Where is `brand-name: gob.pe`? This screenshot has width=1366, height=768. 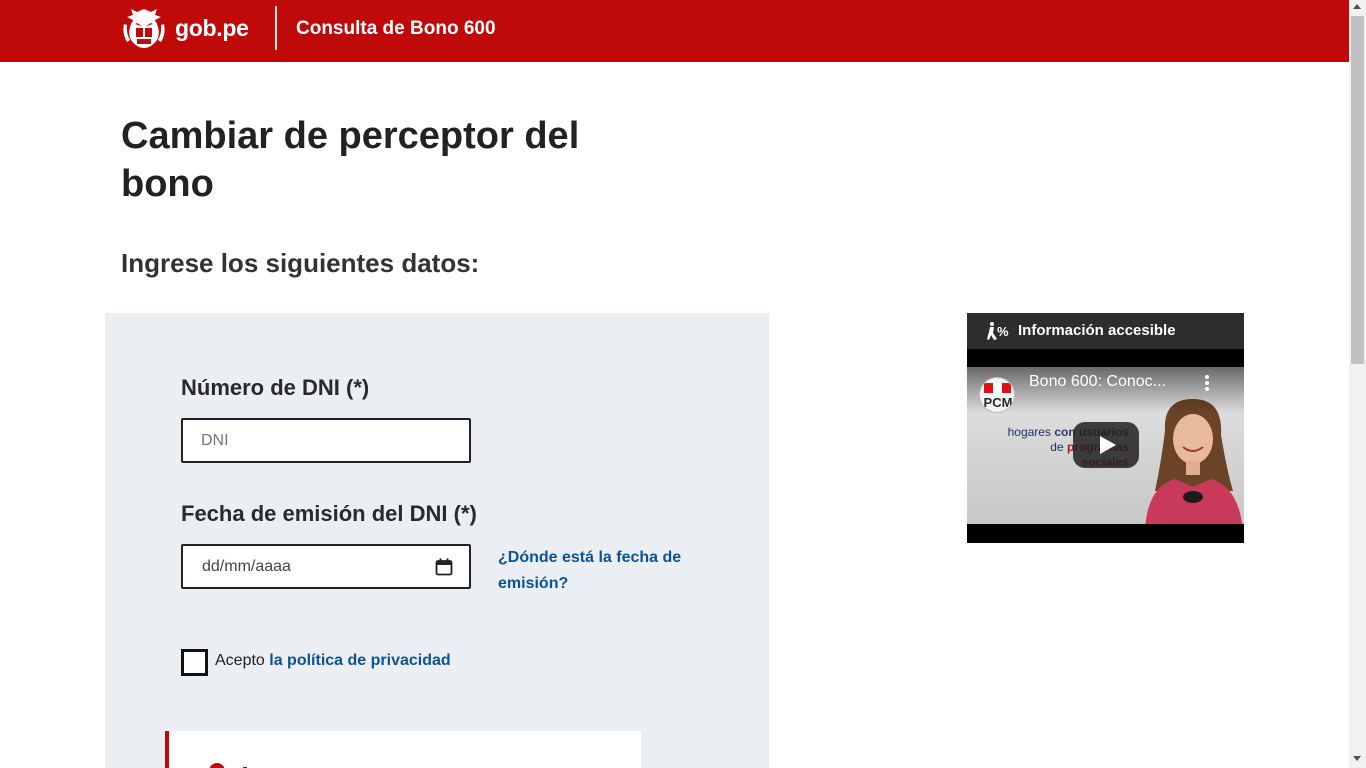
brand-name: gob.pe is located at coordinates (212, 27).